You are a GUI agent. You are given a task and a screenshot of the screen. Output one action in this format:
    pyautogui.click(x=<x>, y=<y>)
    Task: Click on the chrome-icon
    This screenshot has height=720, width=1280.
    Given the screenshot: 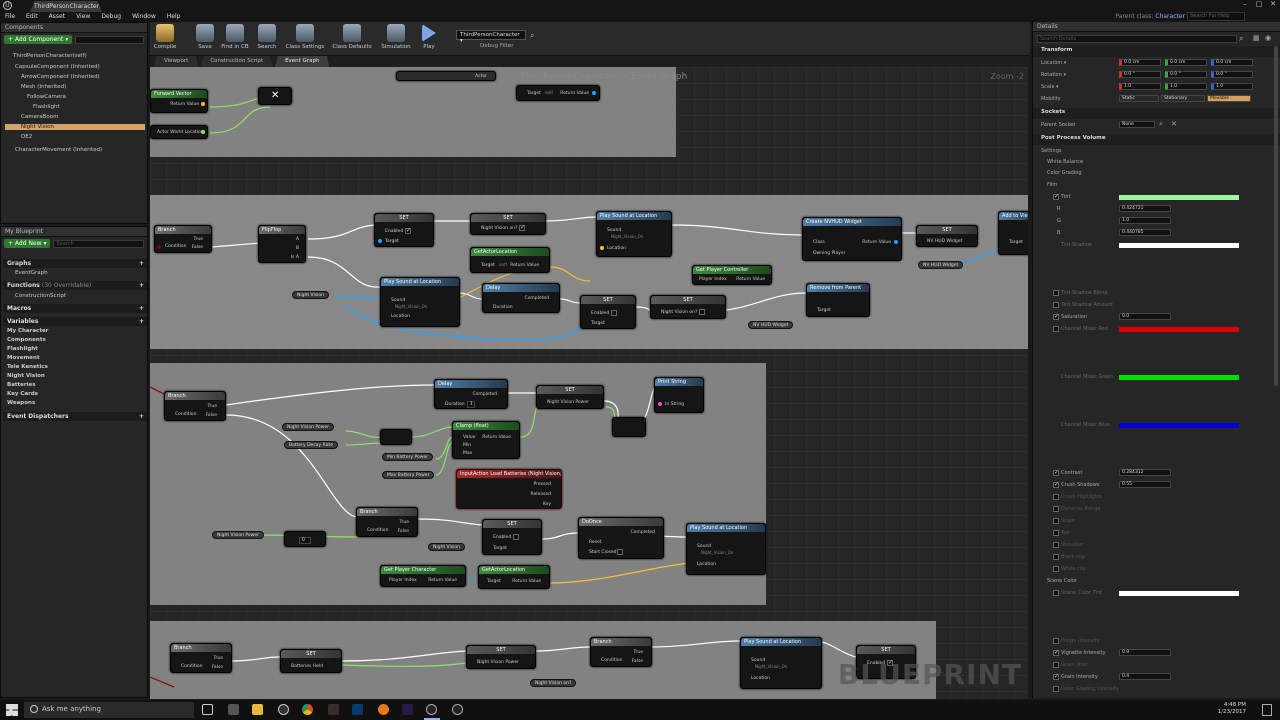 What is the action you would take?
    pyautogui.click(x=307, y=709)
    